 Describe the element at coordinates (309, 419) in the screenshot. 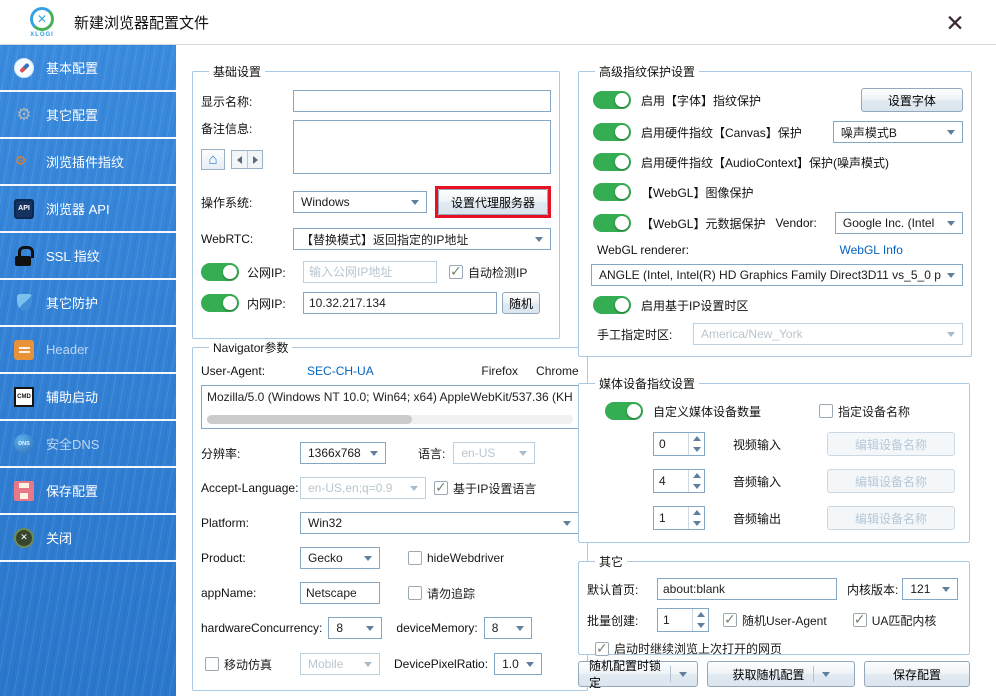

I see `scrollbar-thumb` at that location.